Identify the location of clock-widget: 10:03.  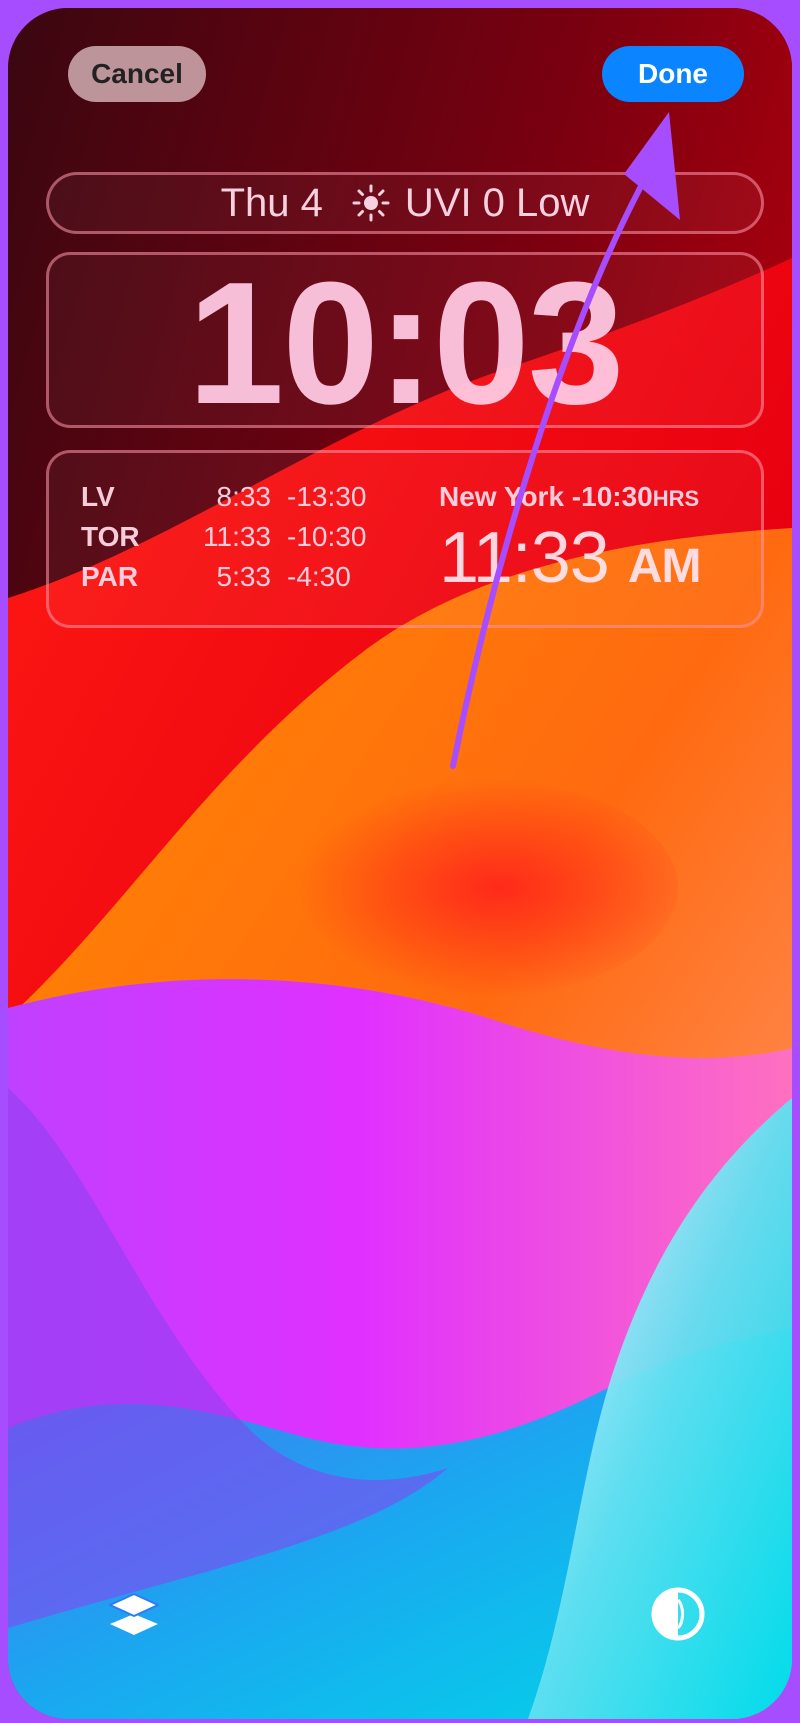
(405, 342).